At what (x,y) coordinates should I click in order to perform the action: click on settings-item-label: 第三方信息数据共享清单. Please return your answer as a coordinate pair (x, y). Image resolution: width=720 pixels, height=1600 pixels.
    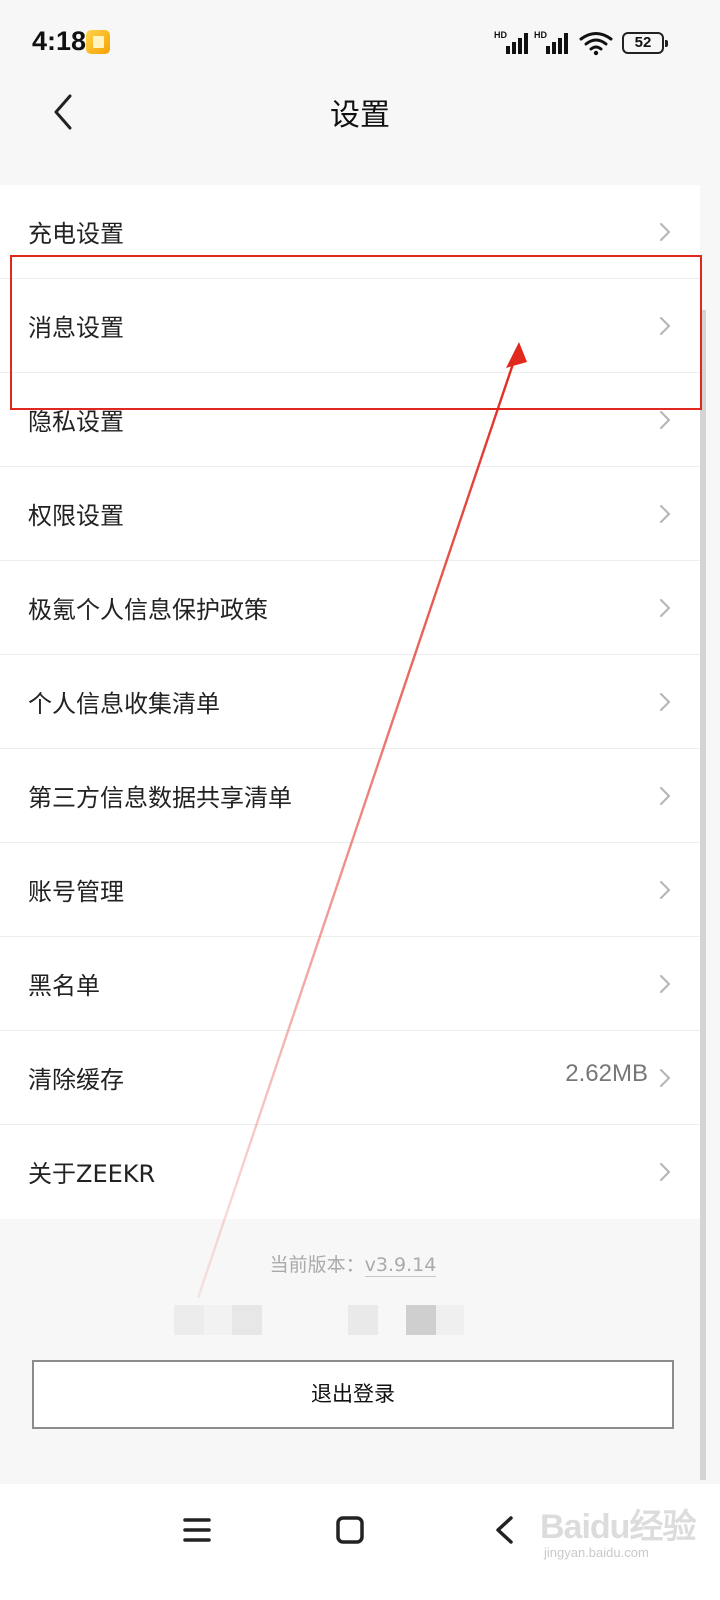
    Looking at the image, I should click on (160, 798).